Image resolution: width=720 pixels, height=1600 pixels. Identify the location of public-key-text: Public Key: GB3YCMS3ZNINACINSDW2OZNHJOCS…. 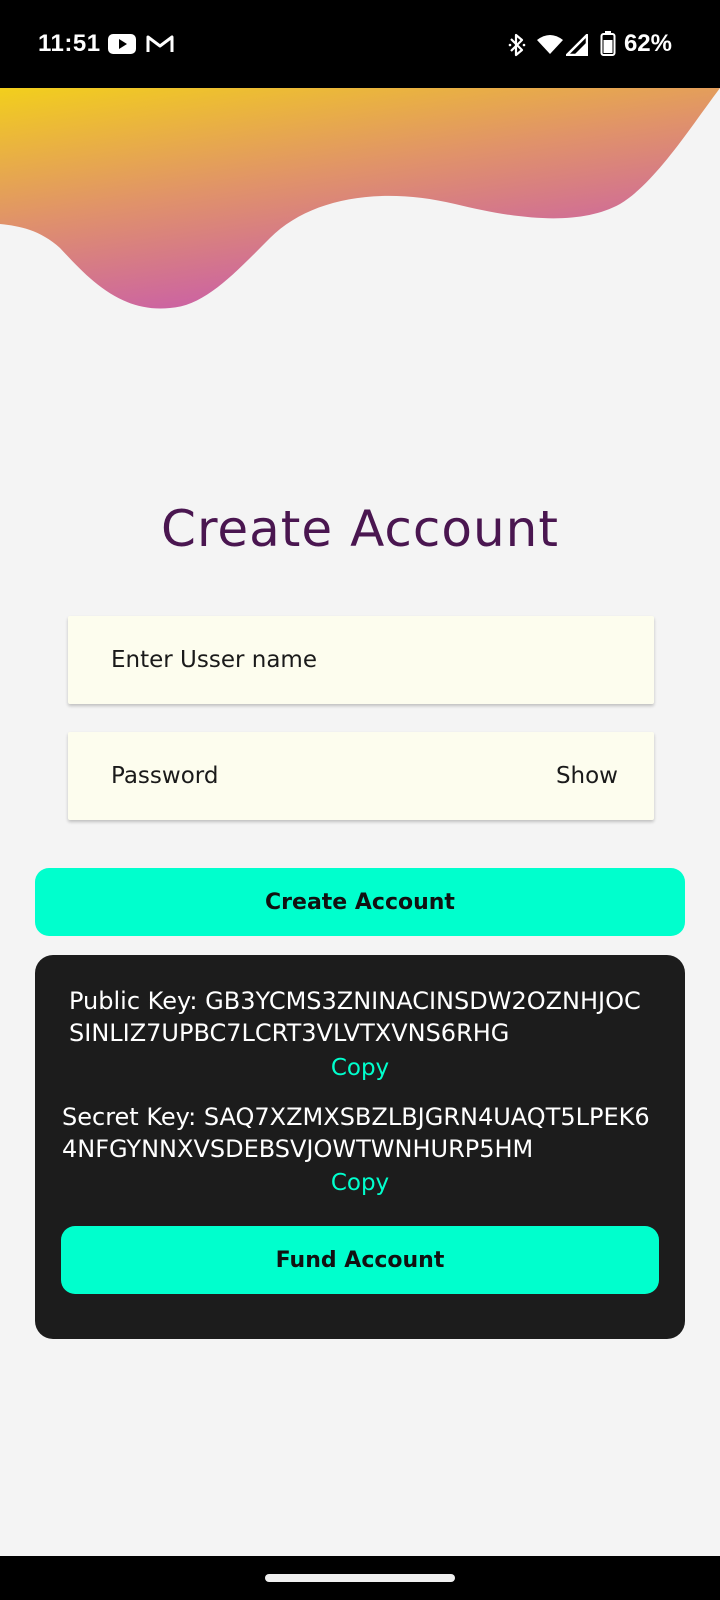
(355, 1017).